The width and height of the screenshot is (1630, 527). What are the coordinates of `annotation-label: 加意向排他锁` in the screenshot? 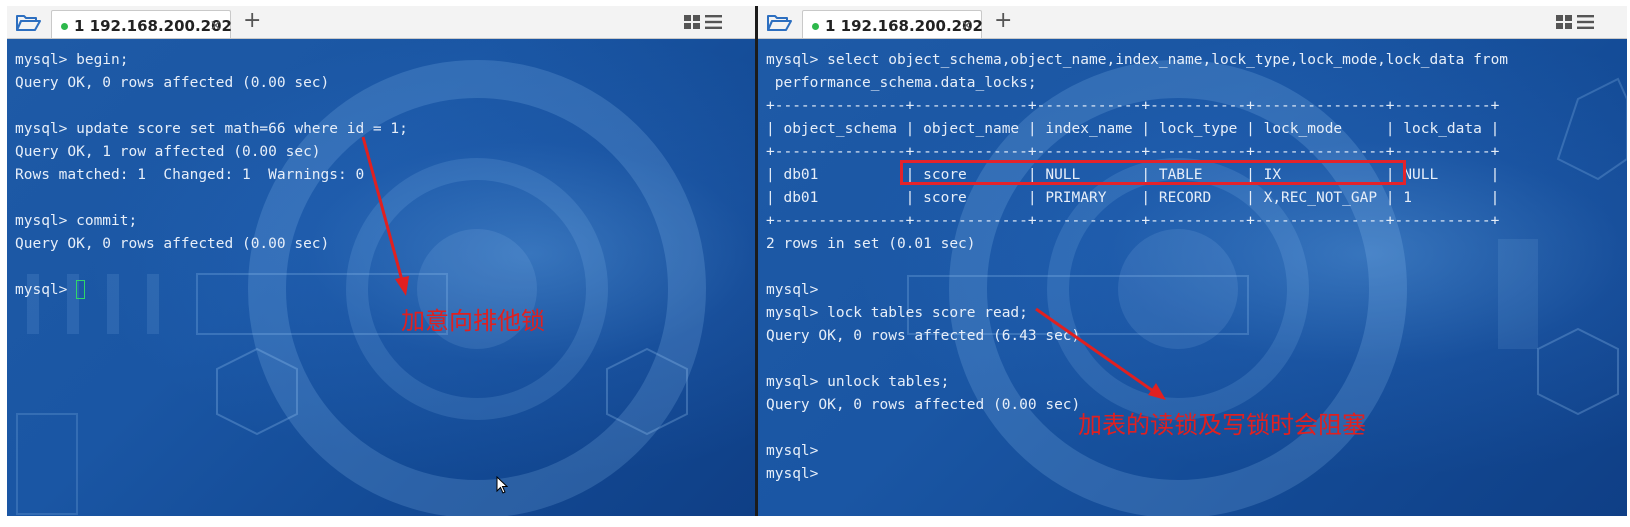 It's located at (473, 321).